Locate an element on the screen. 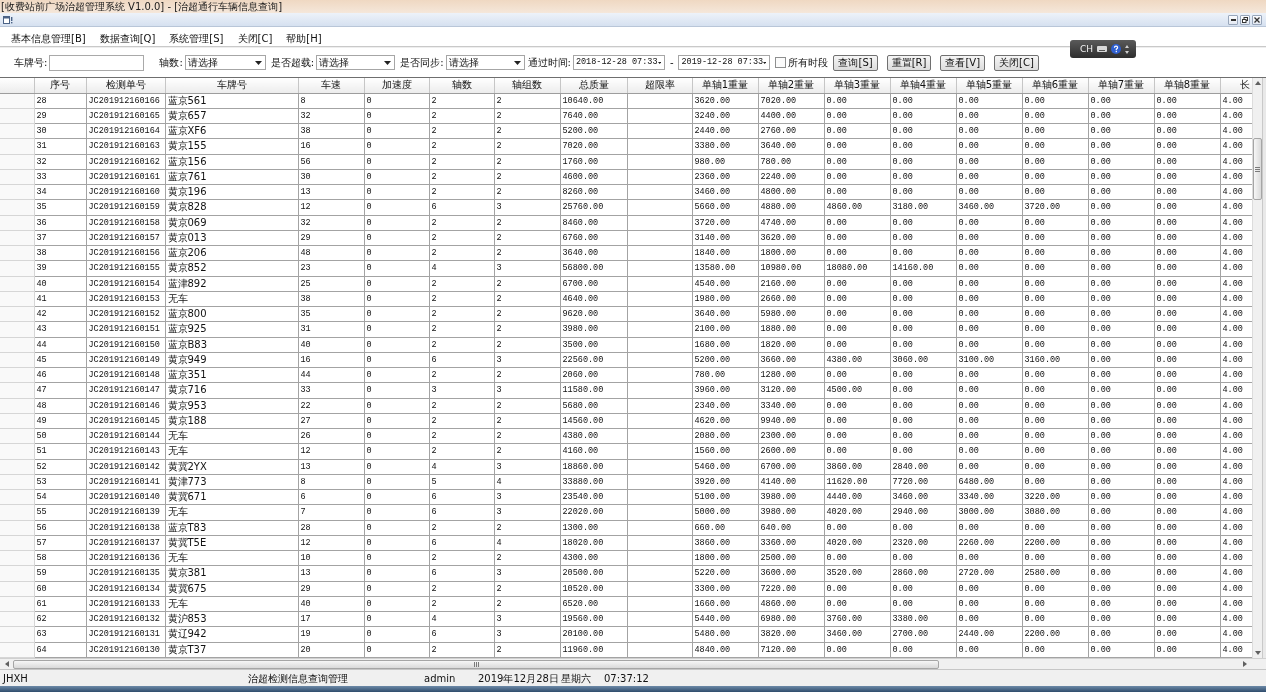 This screenshot has width=1266, height=692. column-header: 单轴3重量 is located at coordinates (857, 85).